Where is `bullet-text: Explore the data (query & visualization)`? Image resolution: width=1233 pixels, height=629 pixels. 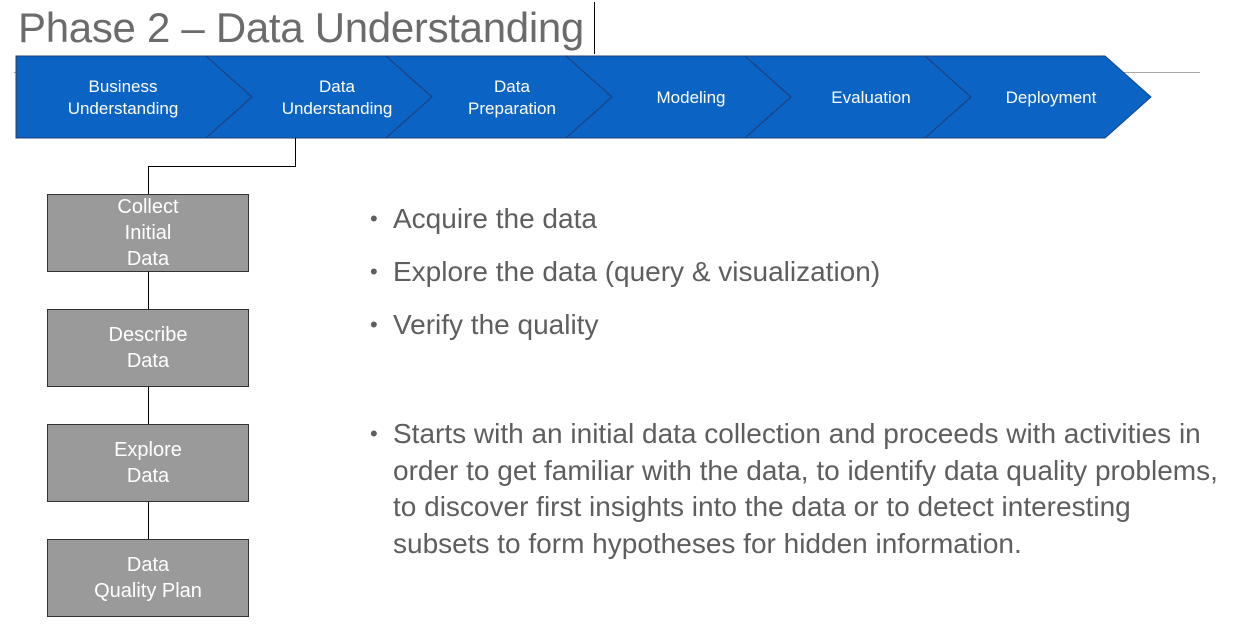 bullet-text: Explore the data (query & visualization) is located at coordinates (637, 271).